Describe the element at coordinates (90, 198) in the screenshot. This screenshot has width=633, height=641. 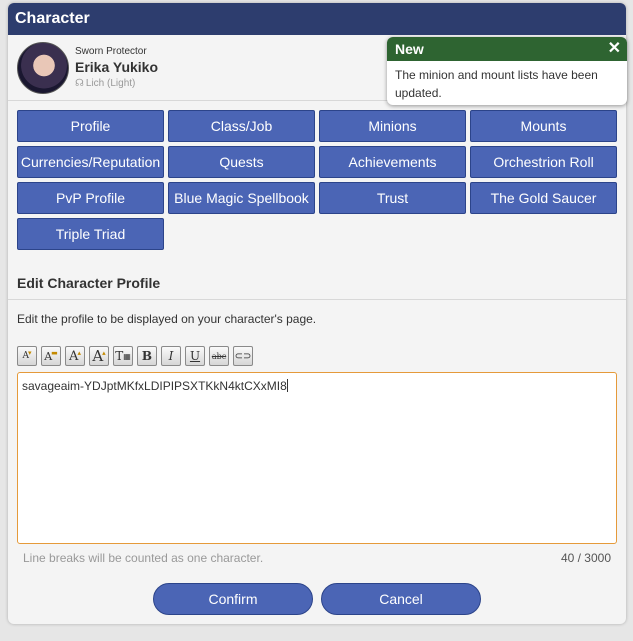
I see `pvp-profile-button: PvP Profile` at that location.